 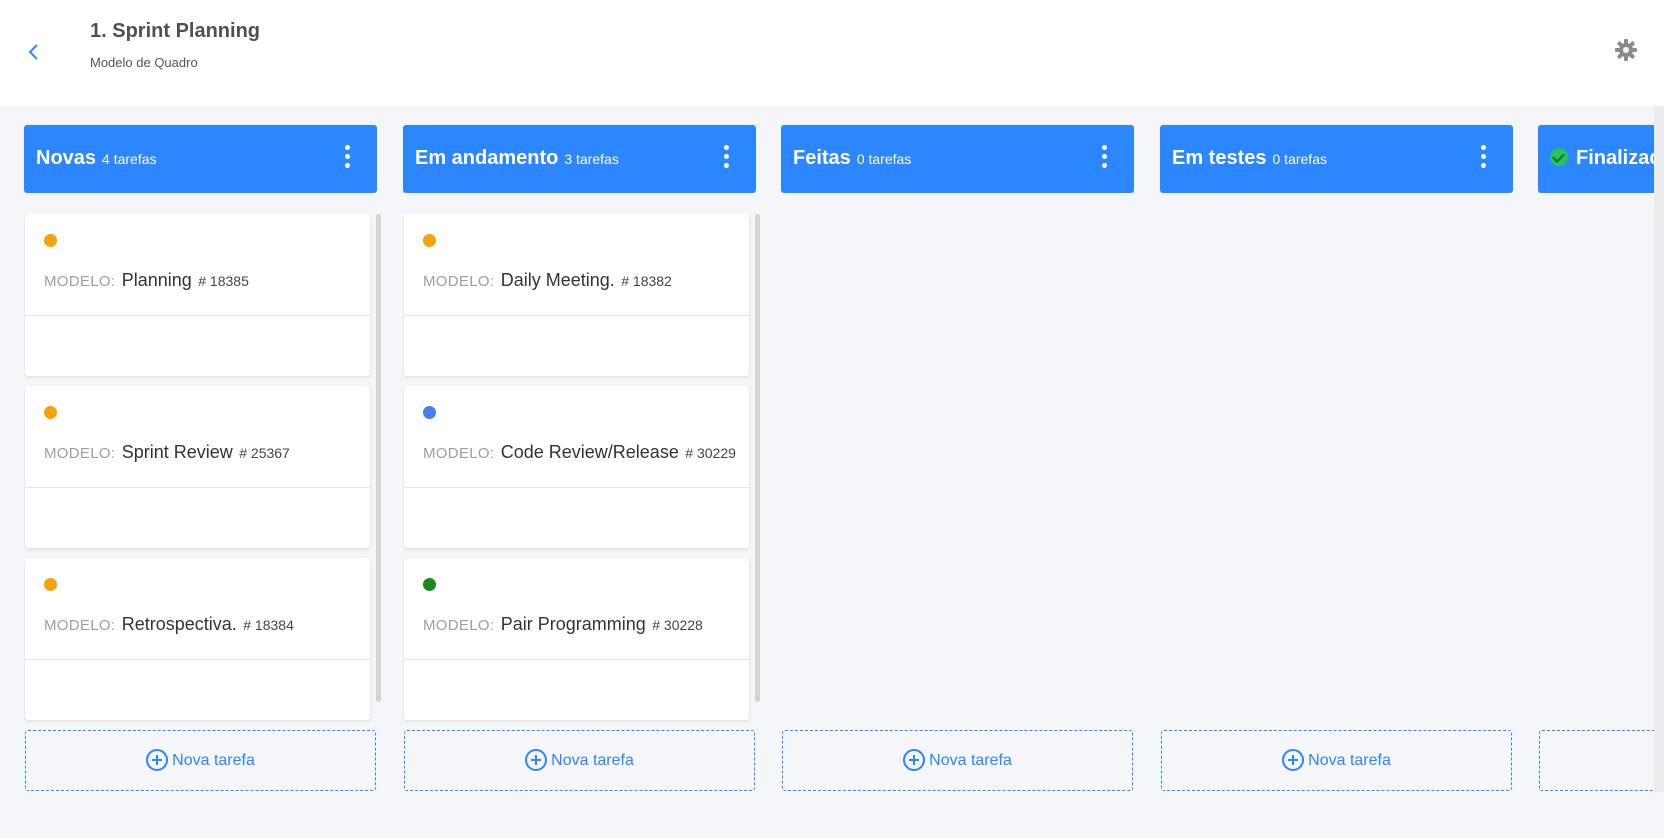 I want to click on column-header: Em andamento 3 tarefas, so click(x=579, y=159).